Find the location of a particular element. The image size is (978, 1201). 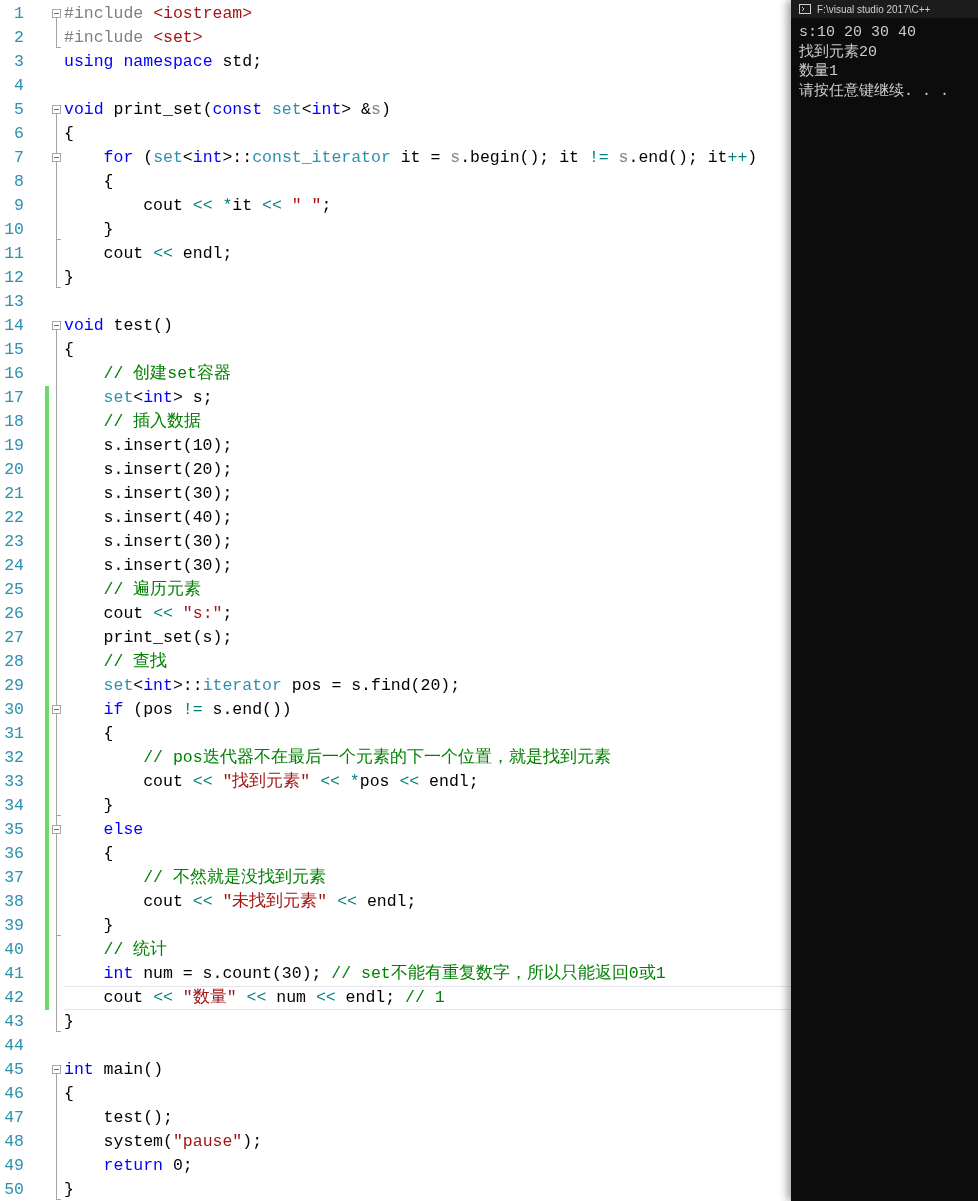

keyword: namespace is located at coordinates (168, 61).